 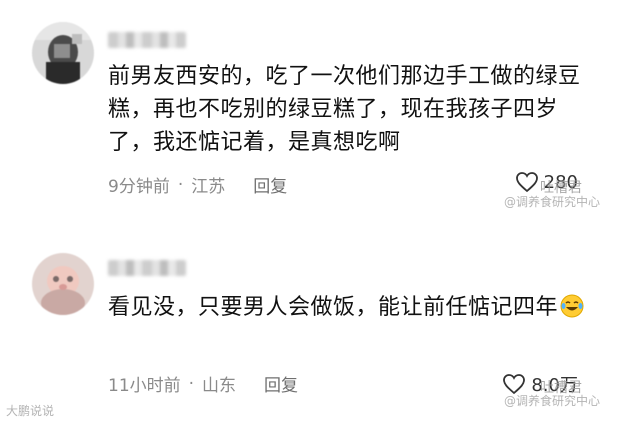 I want to click on comment-text: 看见没，只要男人会做饭，能让前任惦记四年, so click(x=353, y=307).